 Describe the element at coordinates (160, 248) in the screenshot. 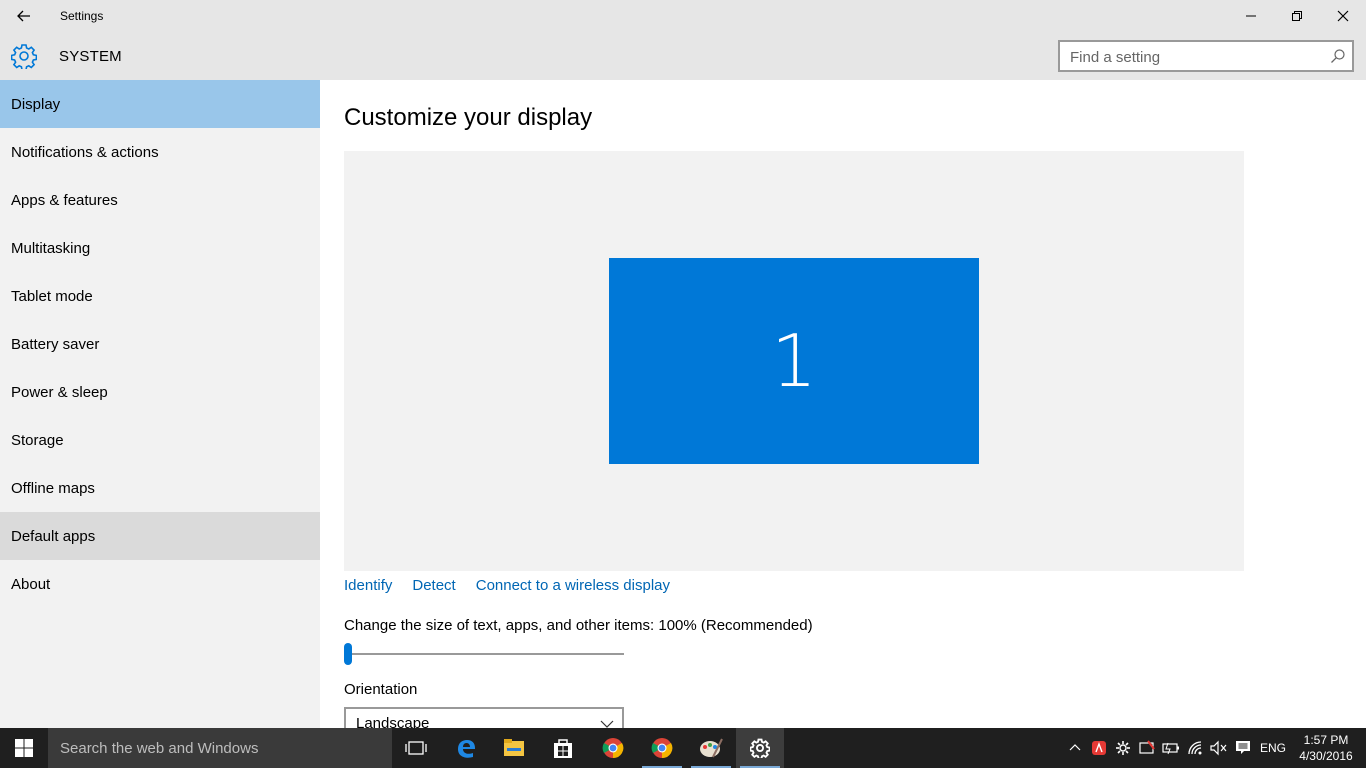

I see `sidebar-item-multitasking: Multitasking` at that location.